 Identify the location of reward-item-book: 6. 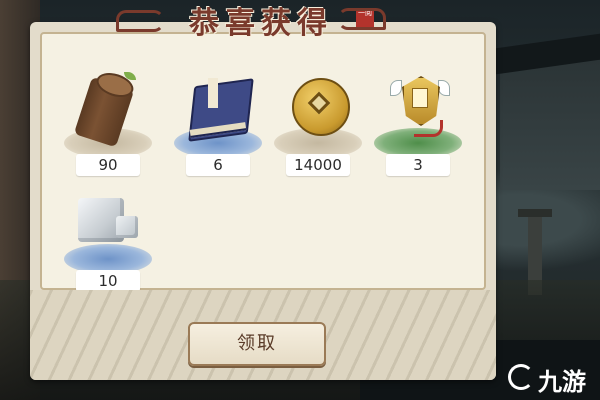
(218, 123).